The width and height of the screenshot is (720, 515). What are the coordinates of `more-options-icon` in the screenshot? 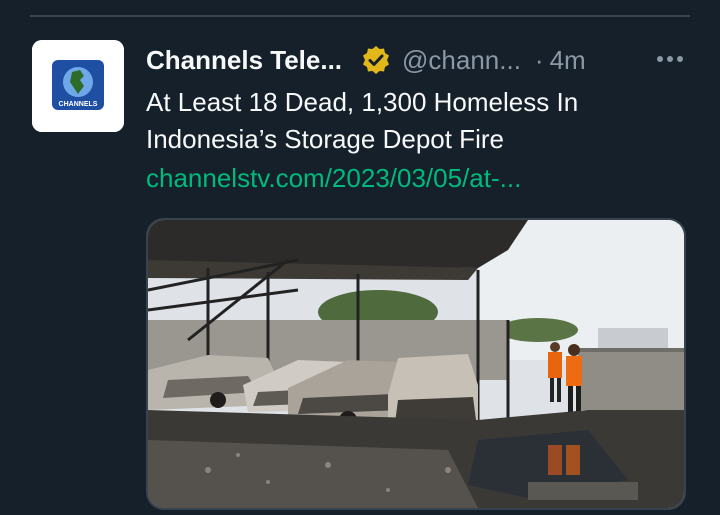 It's located at (670, 59).